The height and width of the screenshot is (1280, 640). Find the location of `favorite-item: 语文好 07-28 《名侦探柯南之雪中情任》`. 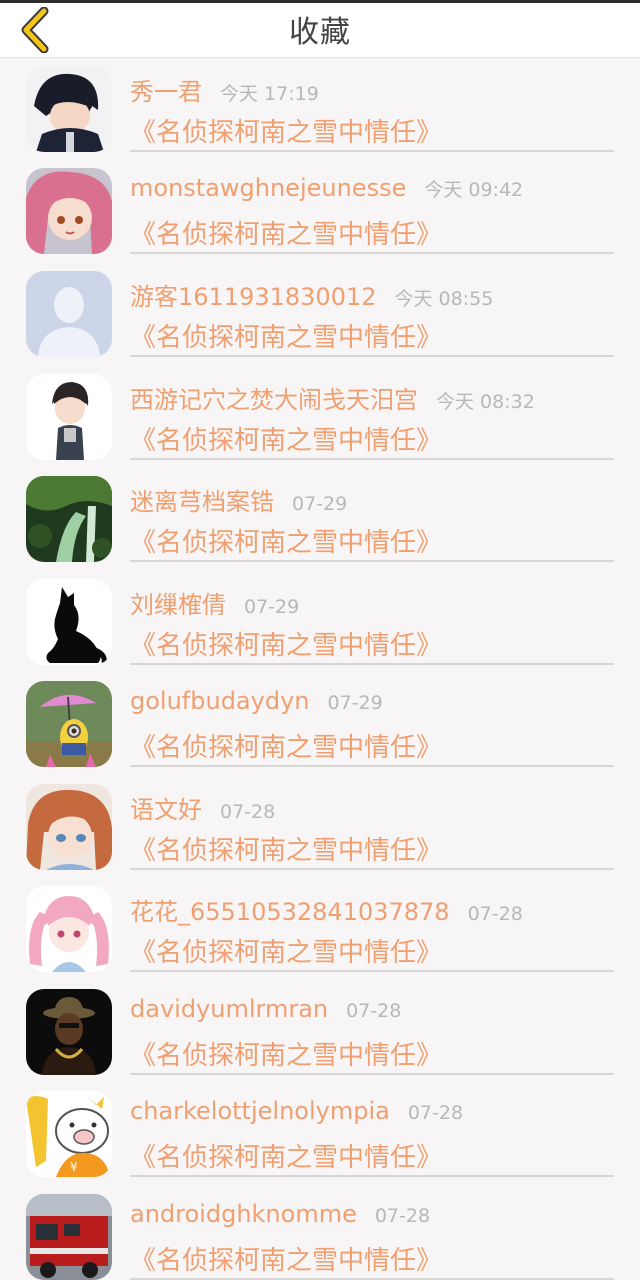

favorite-item: 语文好 07-28 《名侦探柯南之雪中情任》 is located at coordinates (320, 827).